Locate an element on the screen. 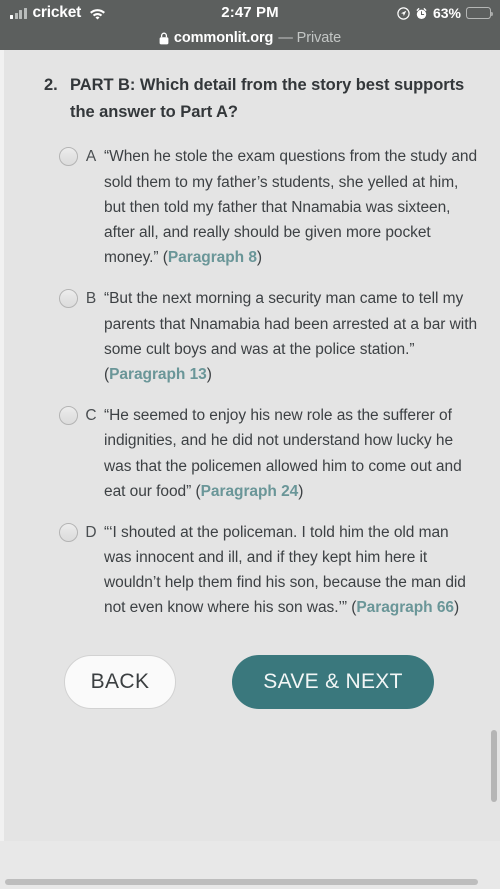 The width and height of the screenshot is (500, 889). footer-buttons: BACK SAVE & NEXT is located at coordinates (252, 681).